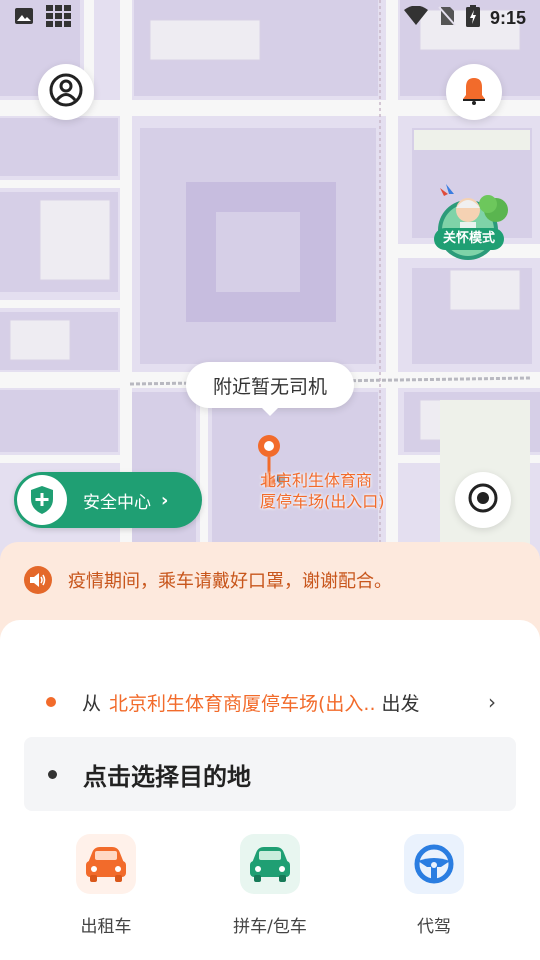 The height and width of the screenshot is (960, 540). What do you see at coordinates (167, 776) in the screenshot?
I see `destination-placeholder: 点击选择目的地` at bounding box center [167, 776].